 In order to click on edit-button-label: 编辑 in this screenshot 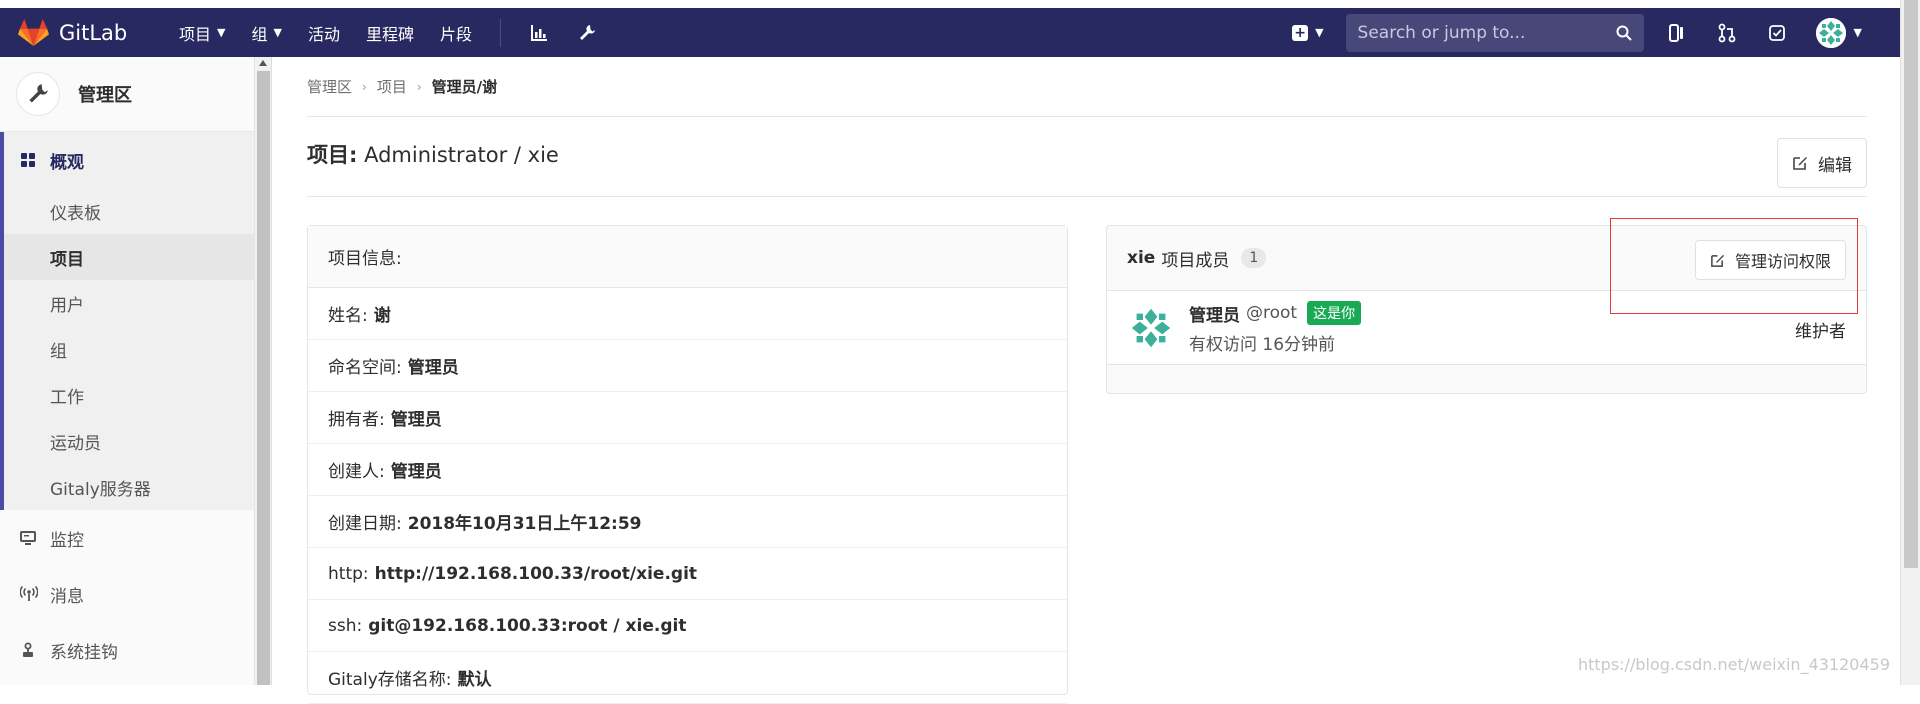, I will do `click(1835, 165)`.